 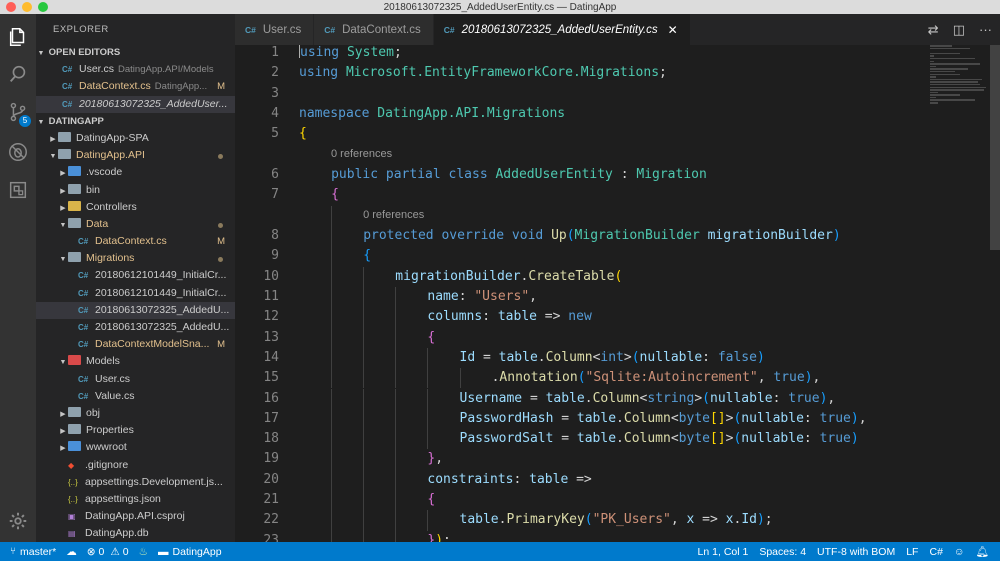 I want to click on code-token: table, so click(x=479, y=520).